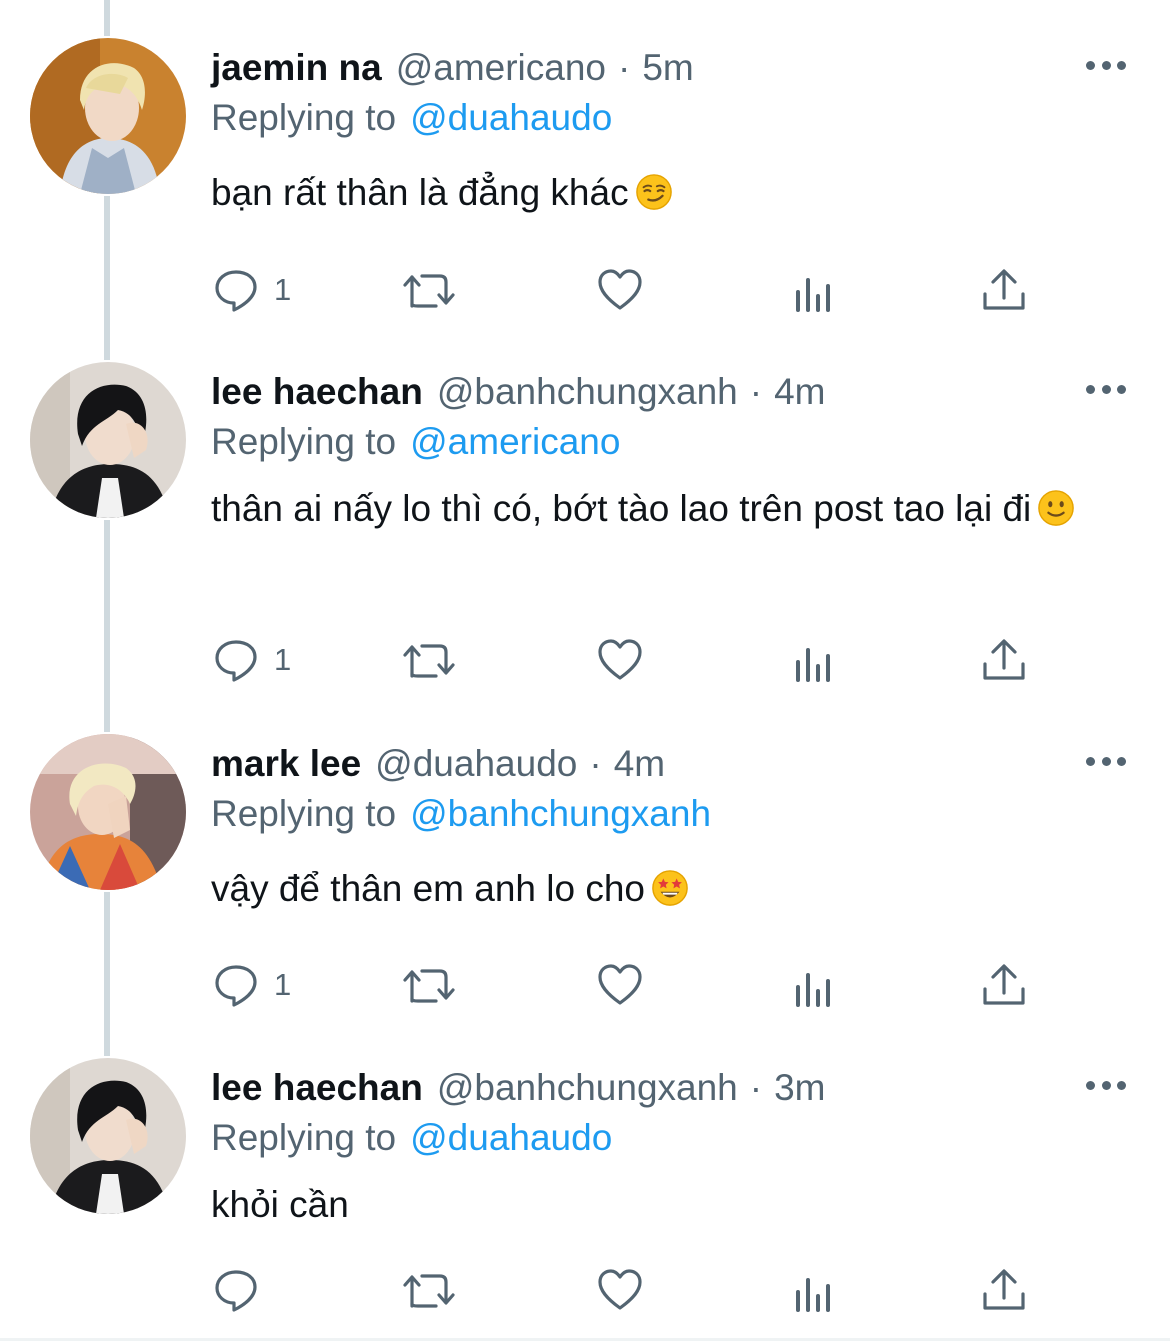 The height and width of the screenshot is (1341, 1170). What do you see at coordinates (501, 68) in the screenshot?
I see `author-handle: @americano` at bounding box center [501, 68].